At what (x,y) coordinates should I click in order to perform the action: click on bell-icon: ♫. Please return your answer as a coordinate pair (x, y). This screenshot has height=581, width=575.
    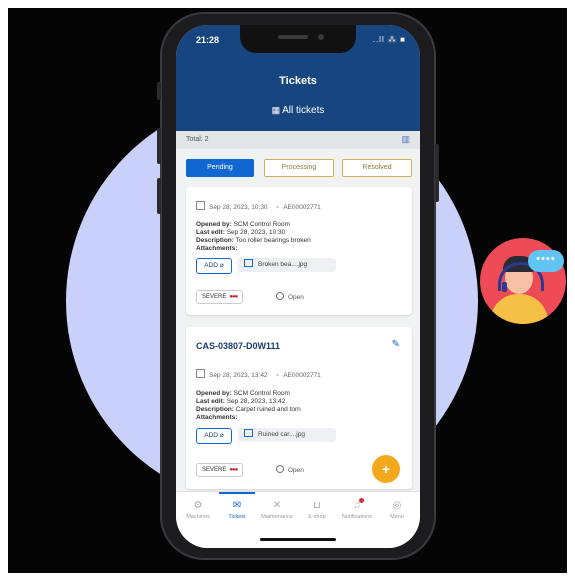
    Looking at the image, I should click on (357, 505).